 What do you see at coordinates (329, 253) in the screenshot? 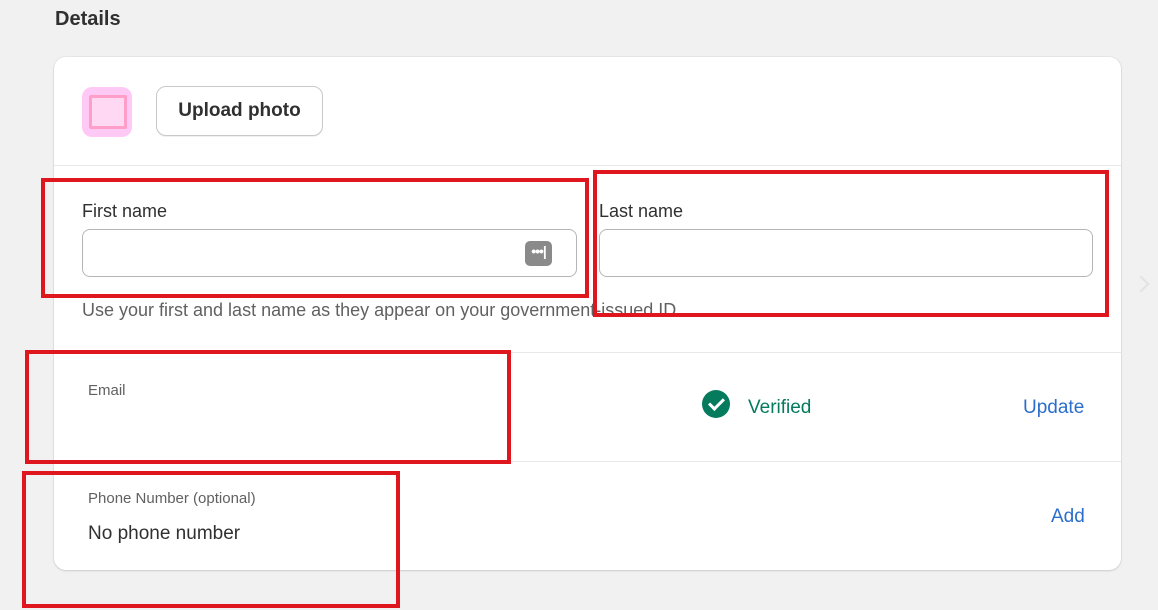
I see `first-name-input` at bounding box center [329, 253].